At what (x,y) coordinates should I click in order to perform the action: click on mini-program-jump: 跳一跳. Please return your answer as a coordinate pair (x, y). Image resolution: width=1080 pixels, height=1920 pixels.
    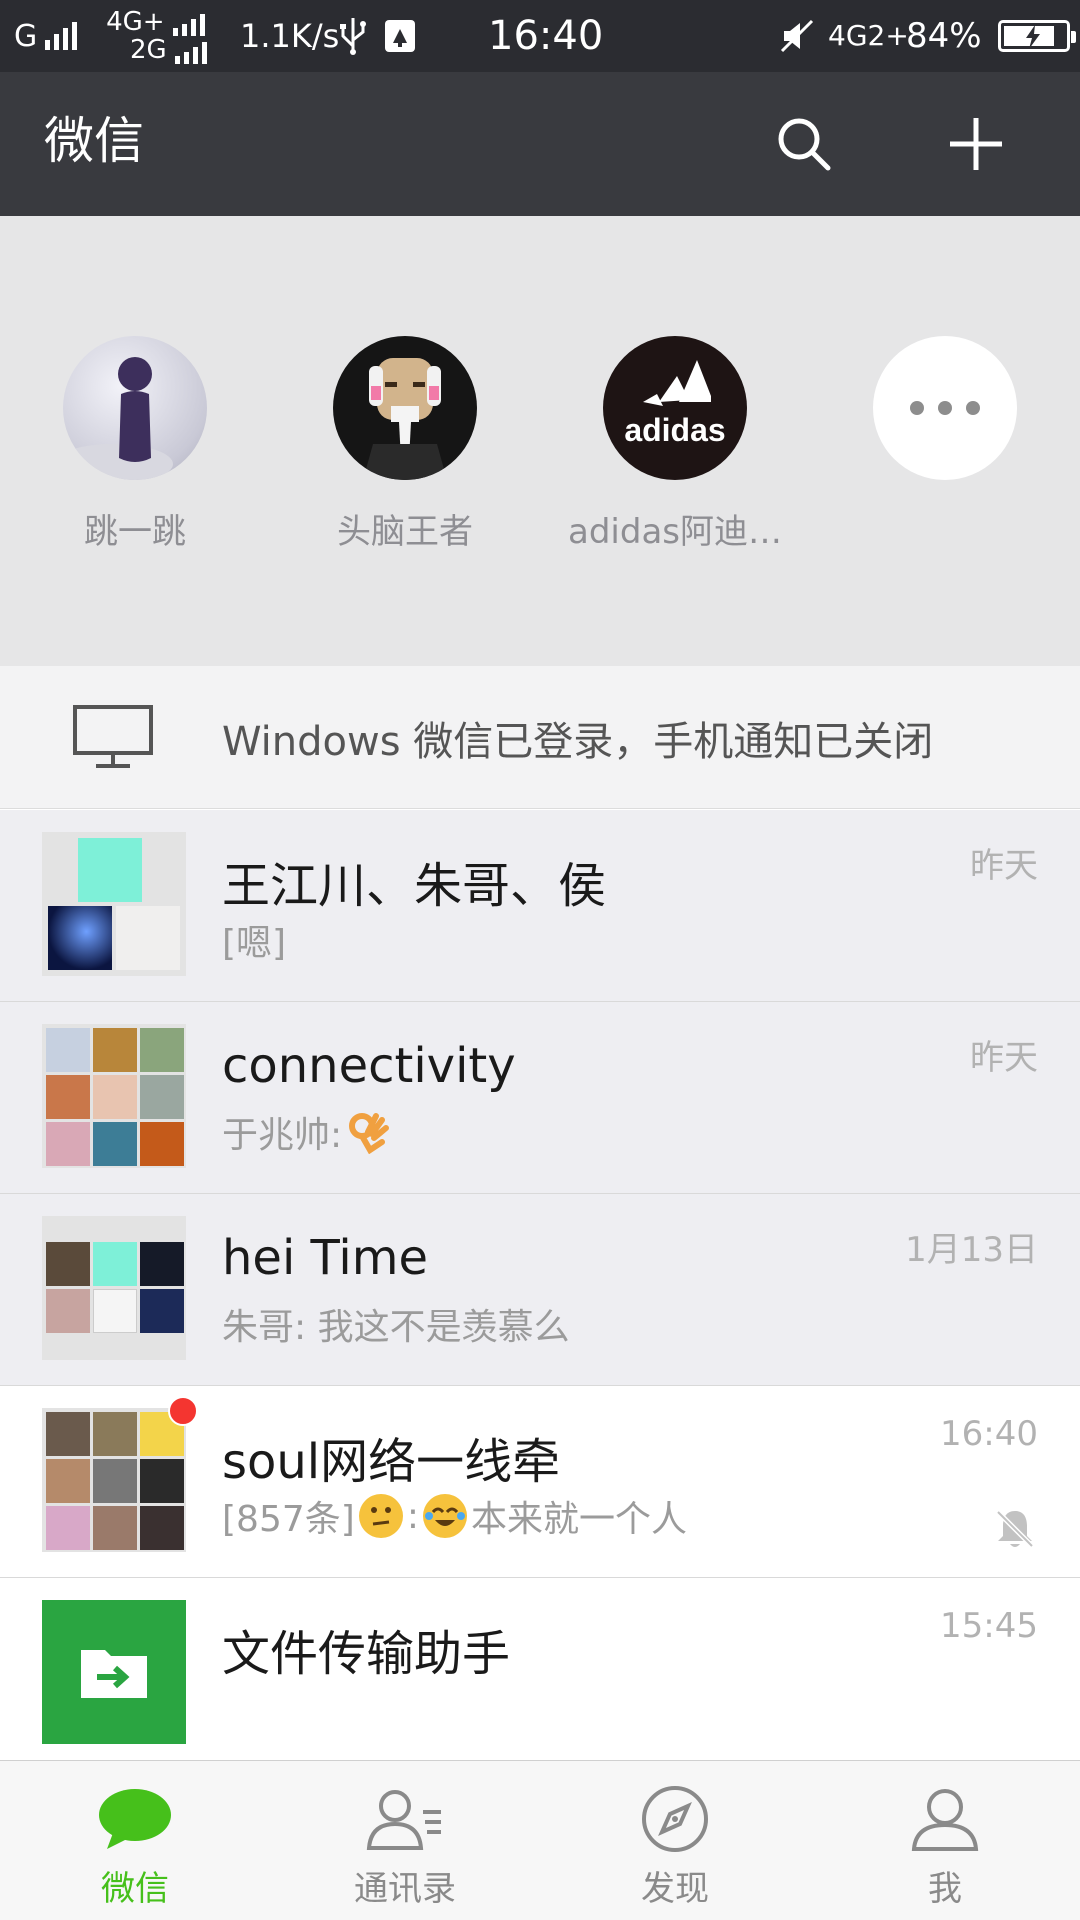
    Looking at the image, I should click on (135, 466).